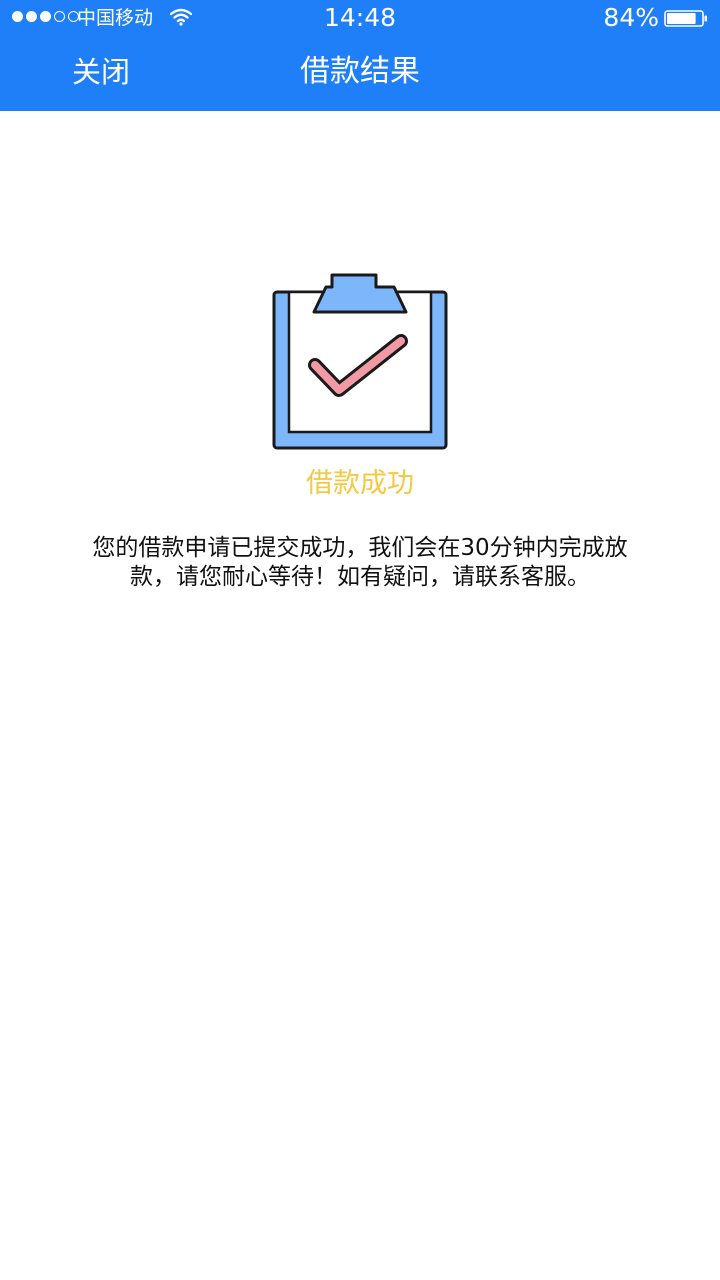 The width and height of the screenshot is (720, 1280). I want to click on header: 中国移动 14:48 84% 关闭 借款结果, so click(360, 55).